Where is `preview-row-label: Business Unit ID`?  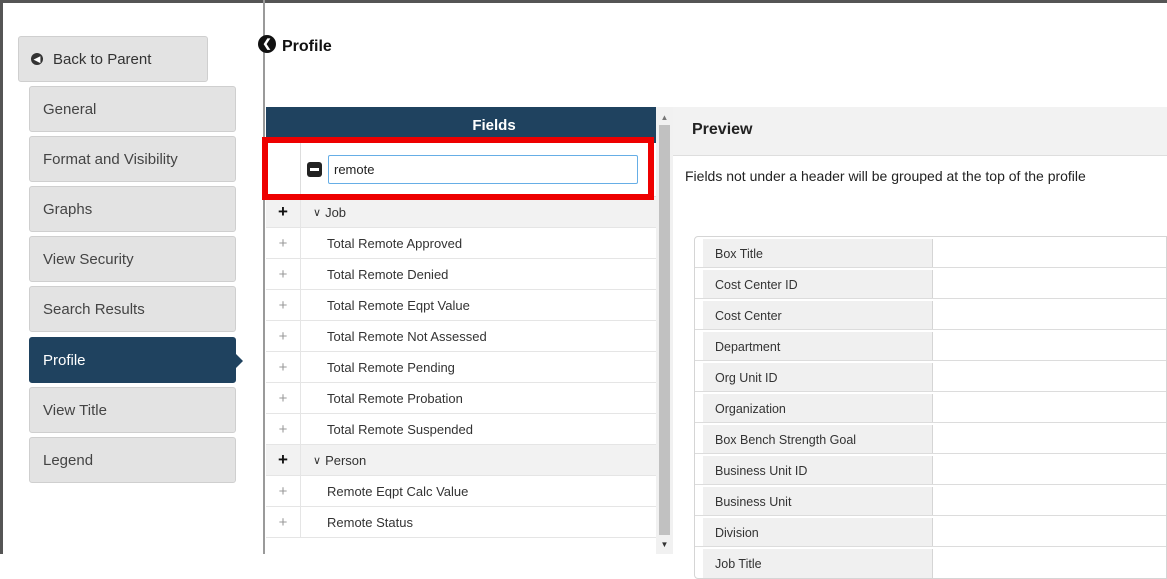
preview-row-label: Business Unit ID is located at coordinates (818, 470).